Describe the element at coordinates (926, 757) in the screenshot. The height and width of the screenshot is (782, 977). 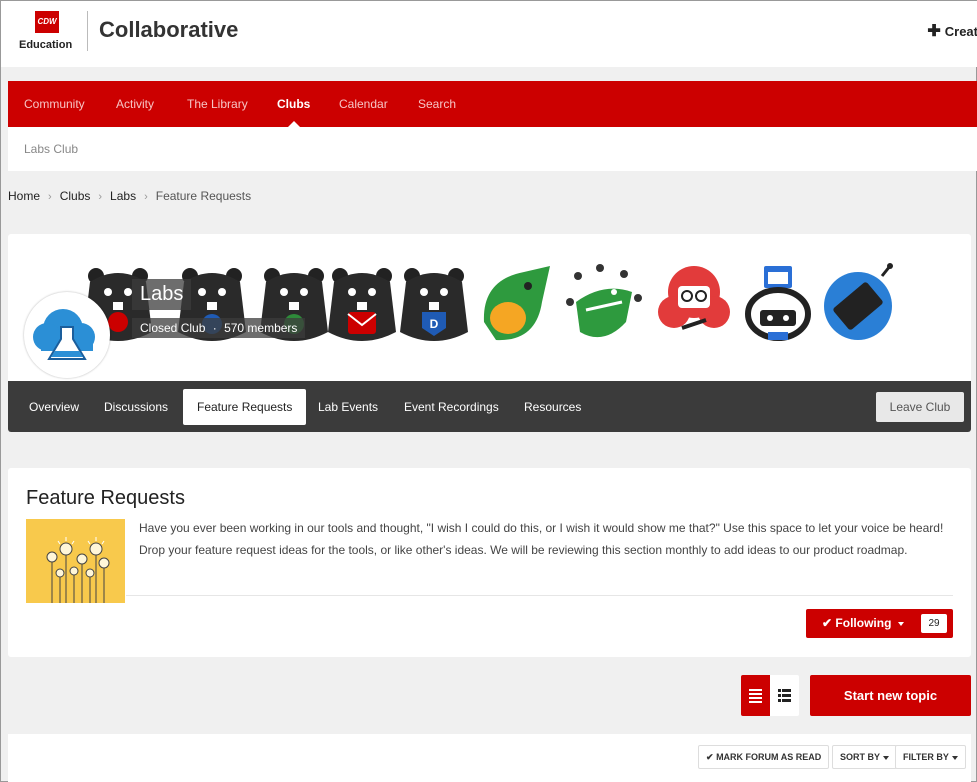
I see `filter-by-label: FILTER BY` at that location.